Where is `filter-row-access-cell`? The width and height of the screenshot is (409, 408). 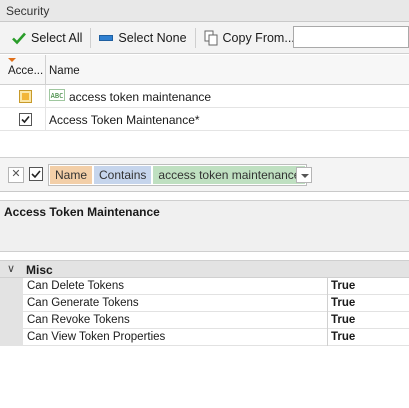
filter-row-access-cell is located at coordinates (23, 96).